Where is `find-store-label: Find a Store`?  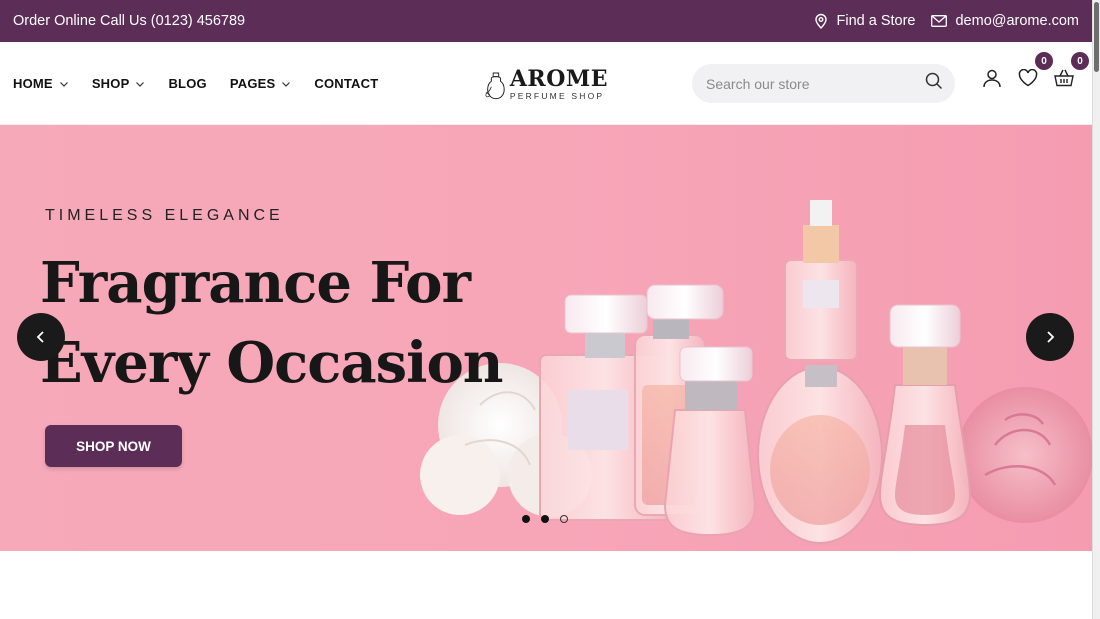 find-store-label: Find a Store is located at coordinates (876, 21).